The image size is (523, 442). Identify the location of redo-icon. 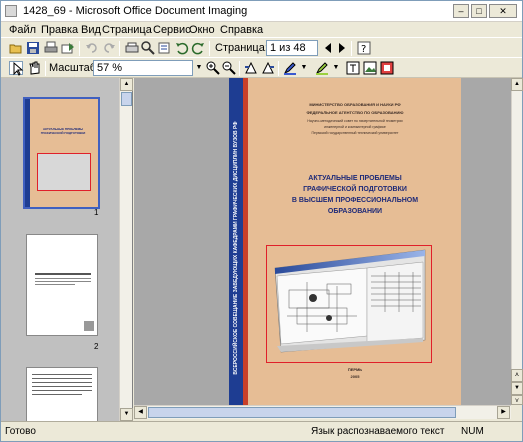
(109, 48).